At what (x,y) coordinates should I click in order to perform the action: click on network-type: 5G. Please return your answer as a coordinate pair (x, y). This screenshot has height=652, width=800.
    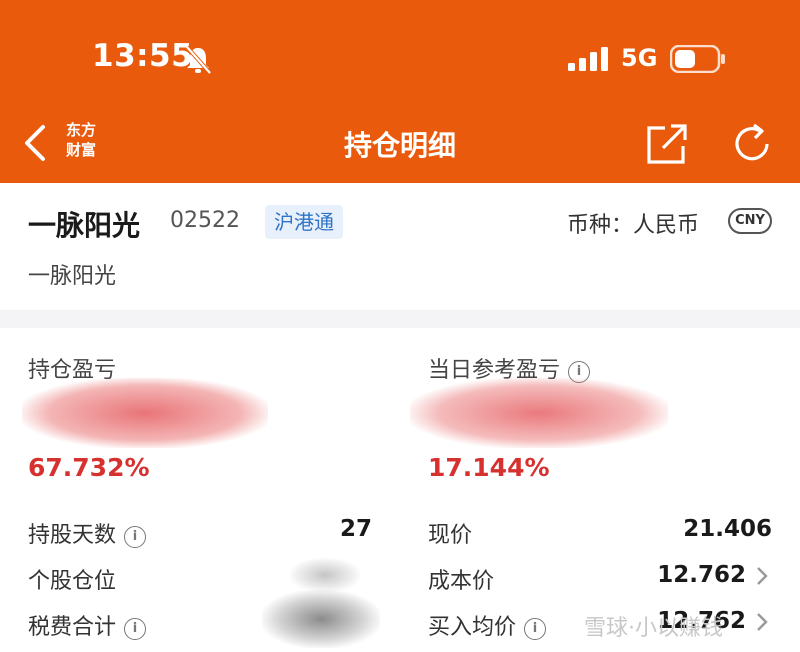
    Looking at the image, I should click on (639, 58).